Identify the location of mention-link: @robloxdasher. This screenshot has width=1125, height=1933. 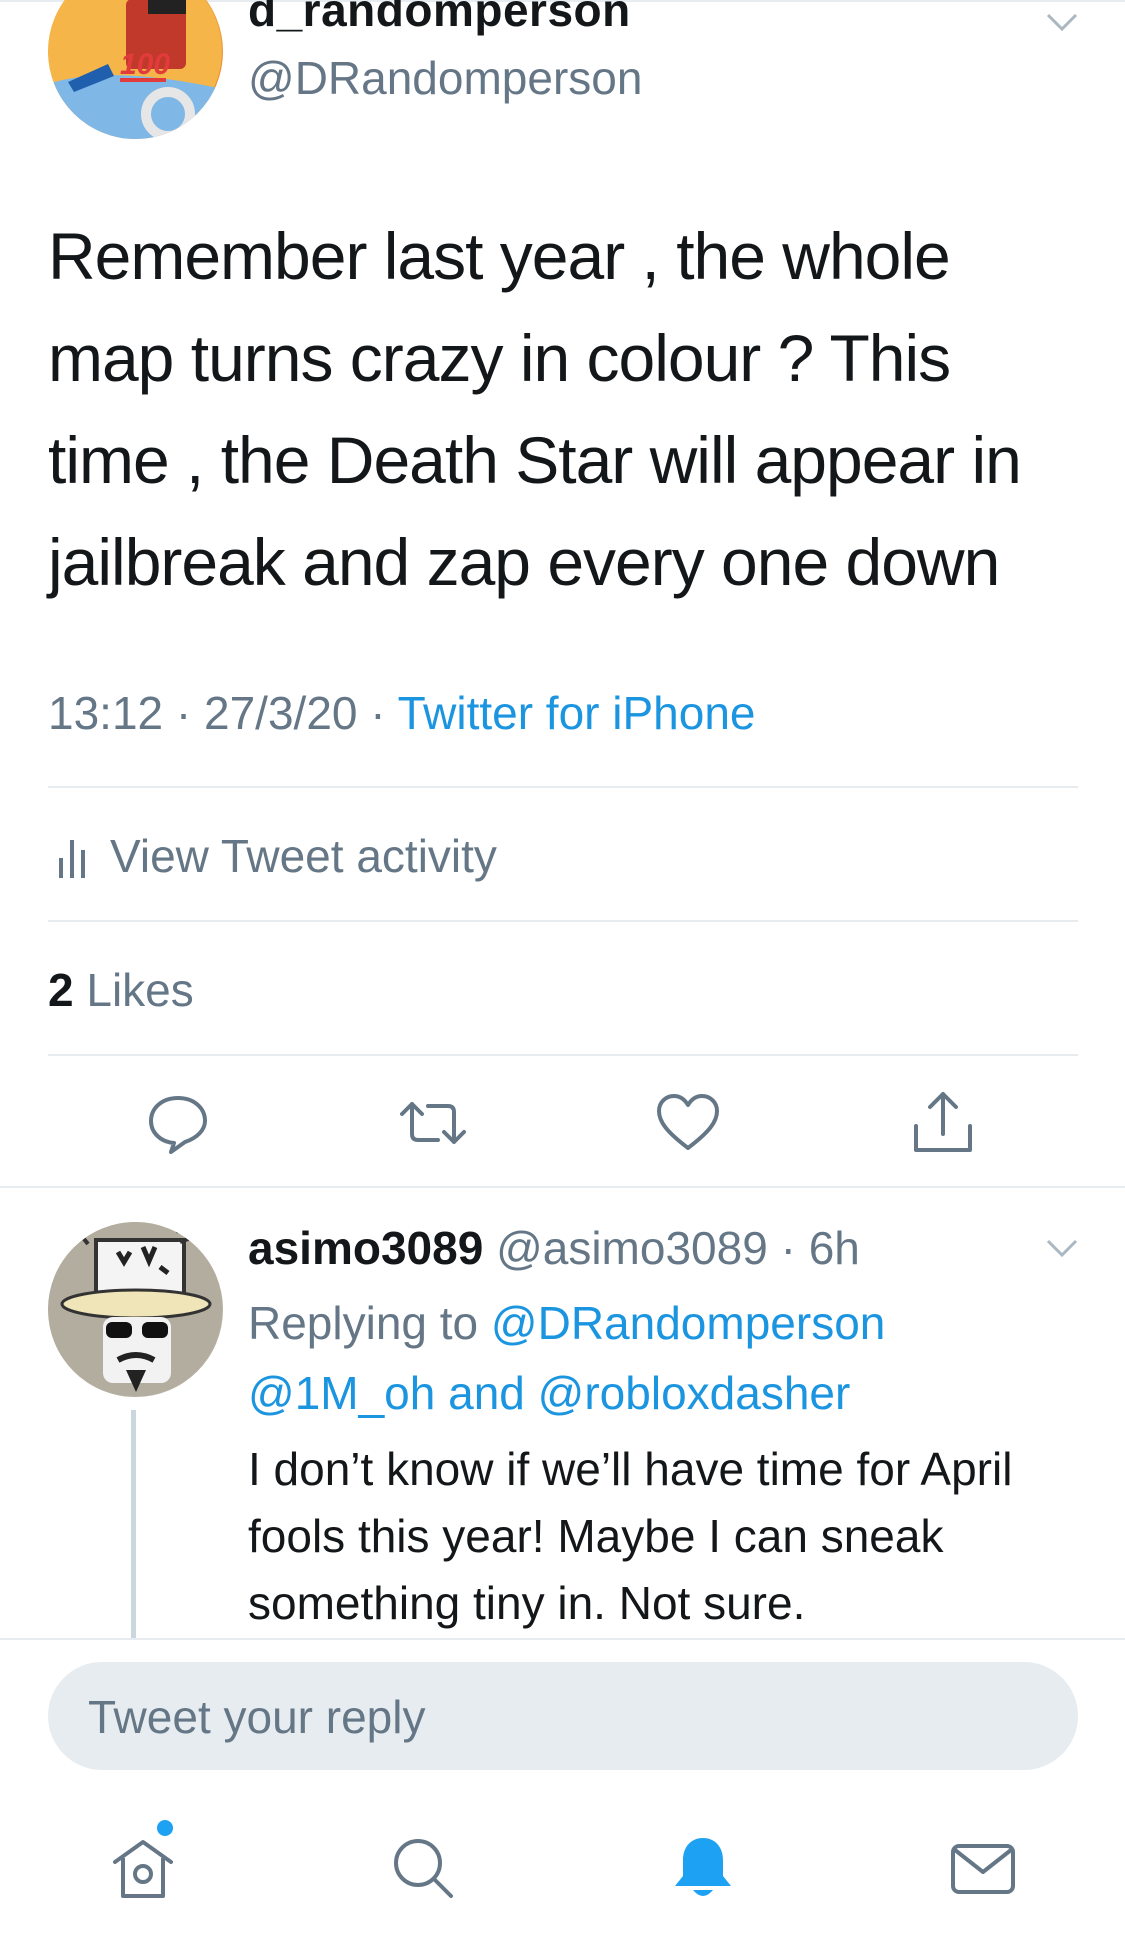
(694, 1393).